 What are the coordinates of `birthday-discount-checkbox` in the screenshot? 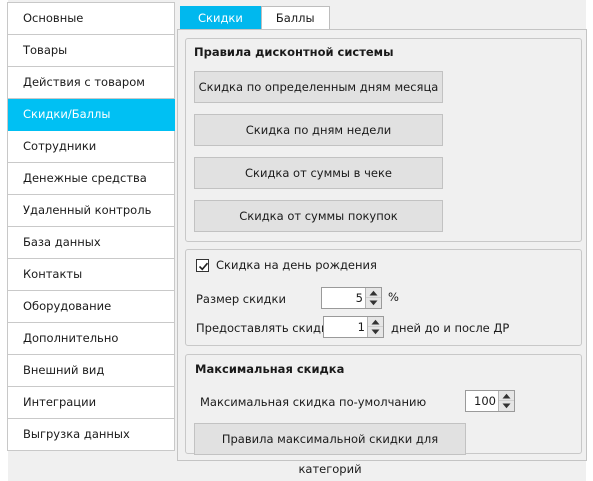 It's located at (202, 265).